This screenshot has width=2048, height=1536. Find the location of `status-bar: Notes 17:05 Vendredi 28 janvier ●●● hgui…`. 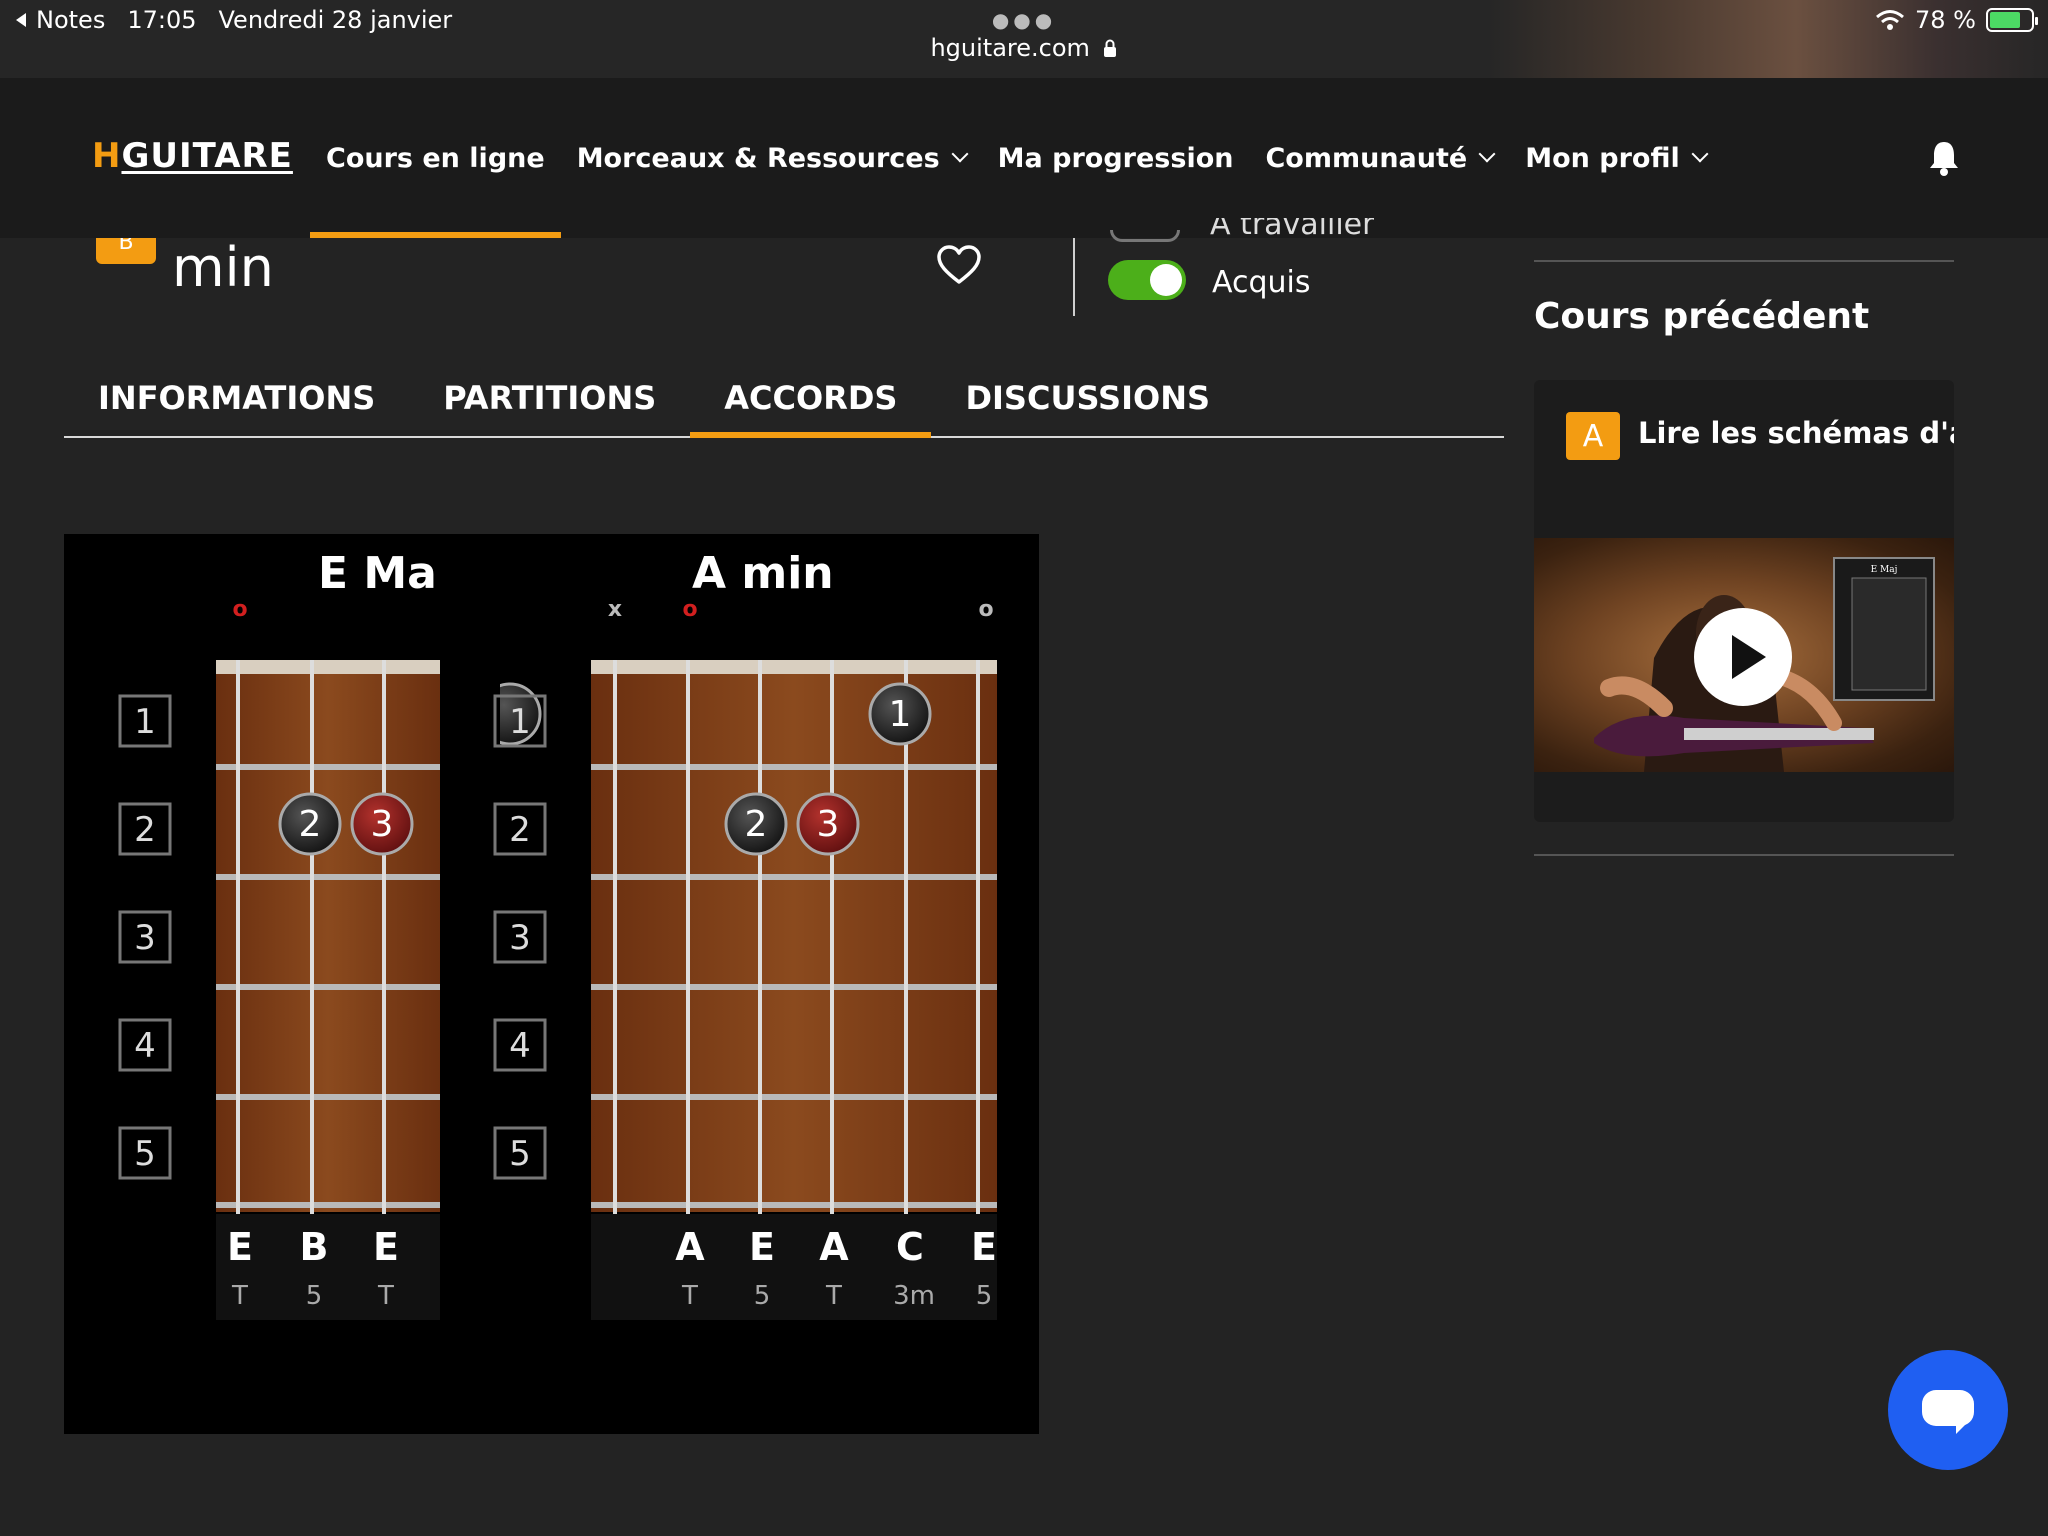

status-bar: Notes 17:05 Vendredi 28 janvier ●●● hgui… is located at coordinates (1024, 39).